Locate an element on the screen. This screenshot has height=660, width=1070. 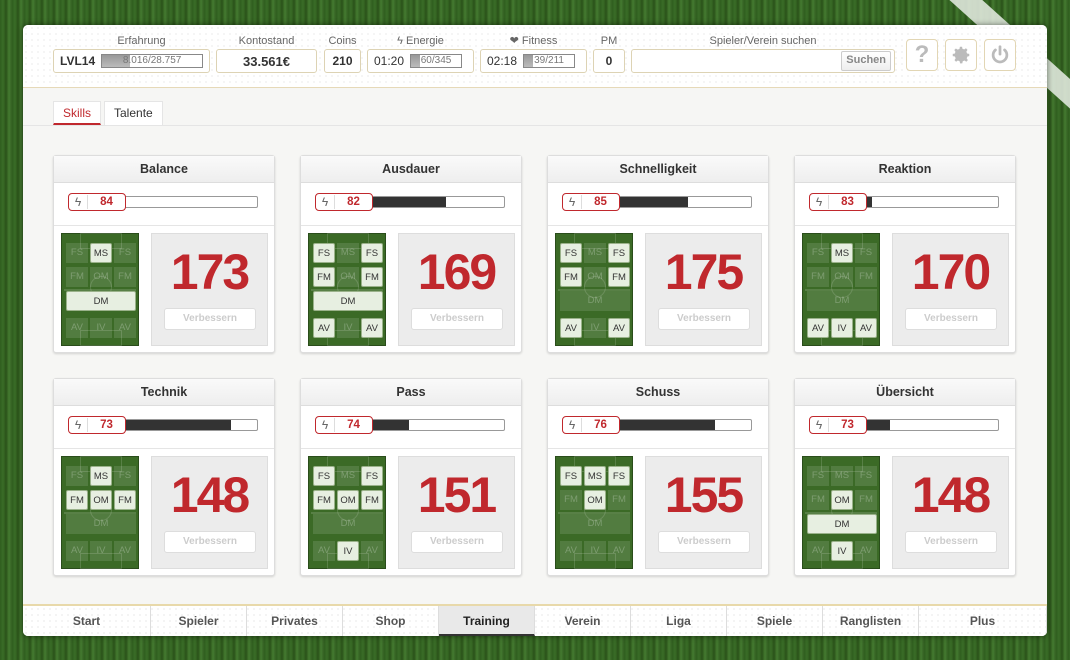
experience-label: Erfahrung is located at coordinates (141, 41).